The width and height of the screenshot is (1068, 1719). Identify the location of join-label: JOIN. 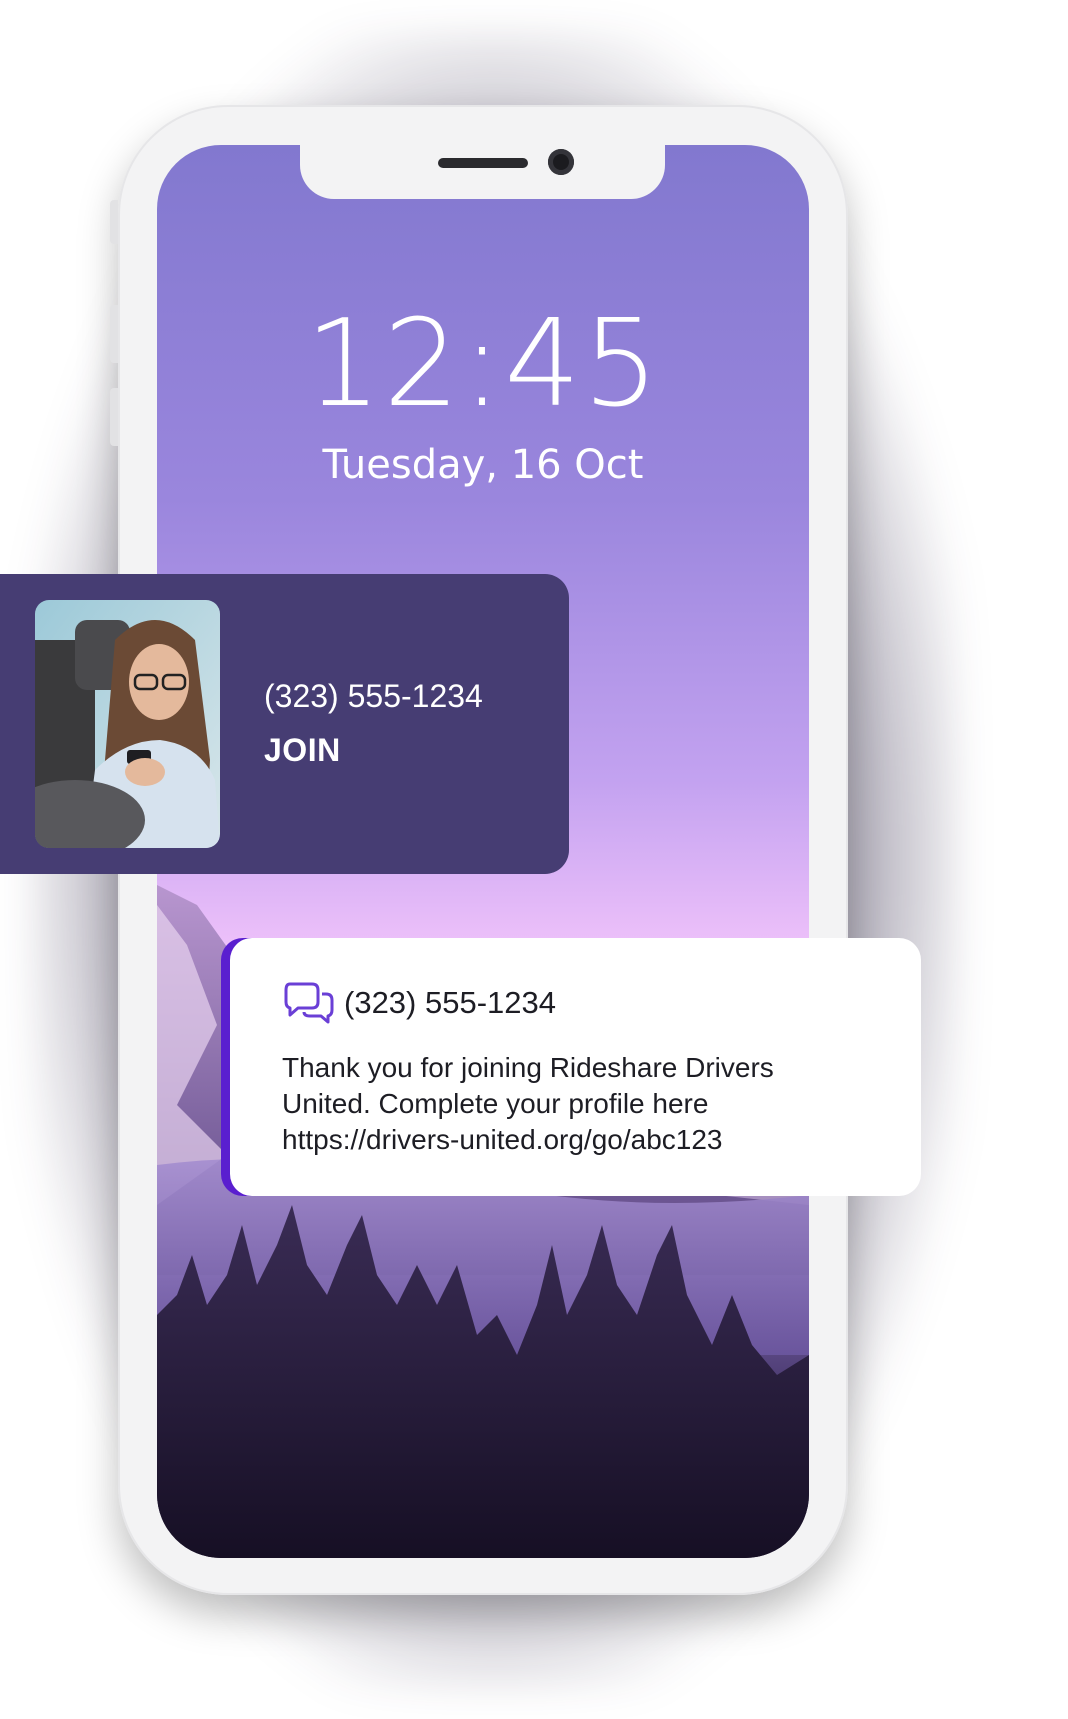
(302, 750).